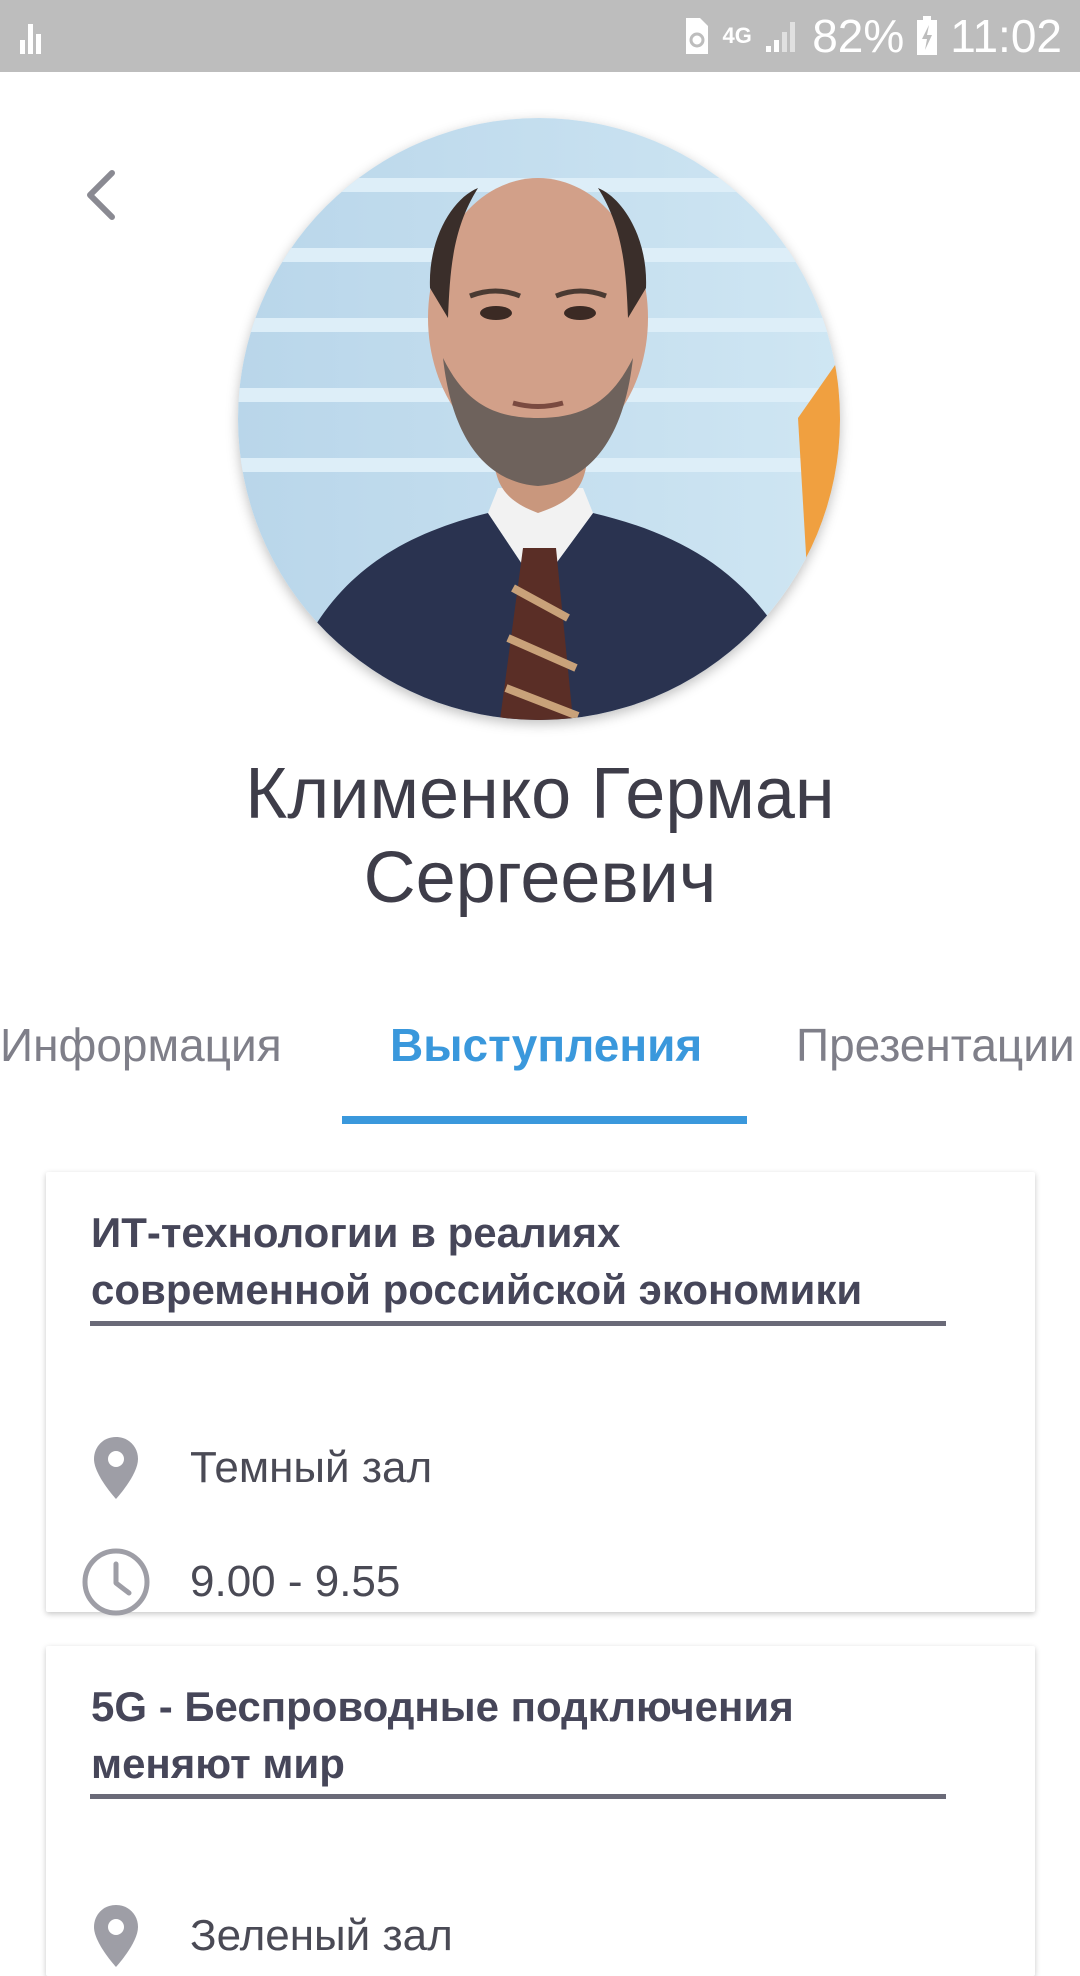  What do you see at coordinates (546, 1045) in the screenshot?
I see `tab-talks: Выступления` at bounding box center [546, 1045].